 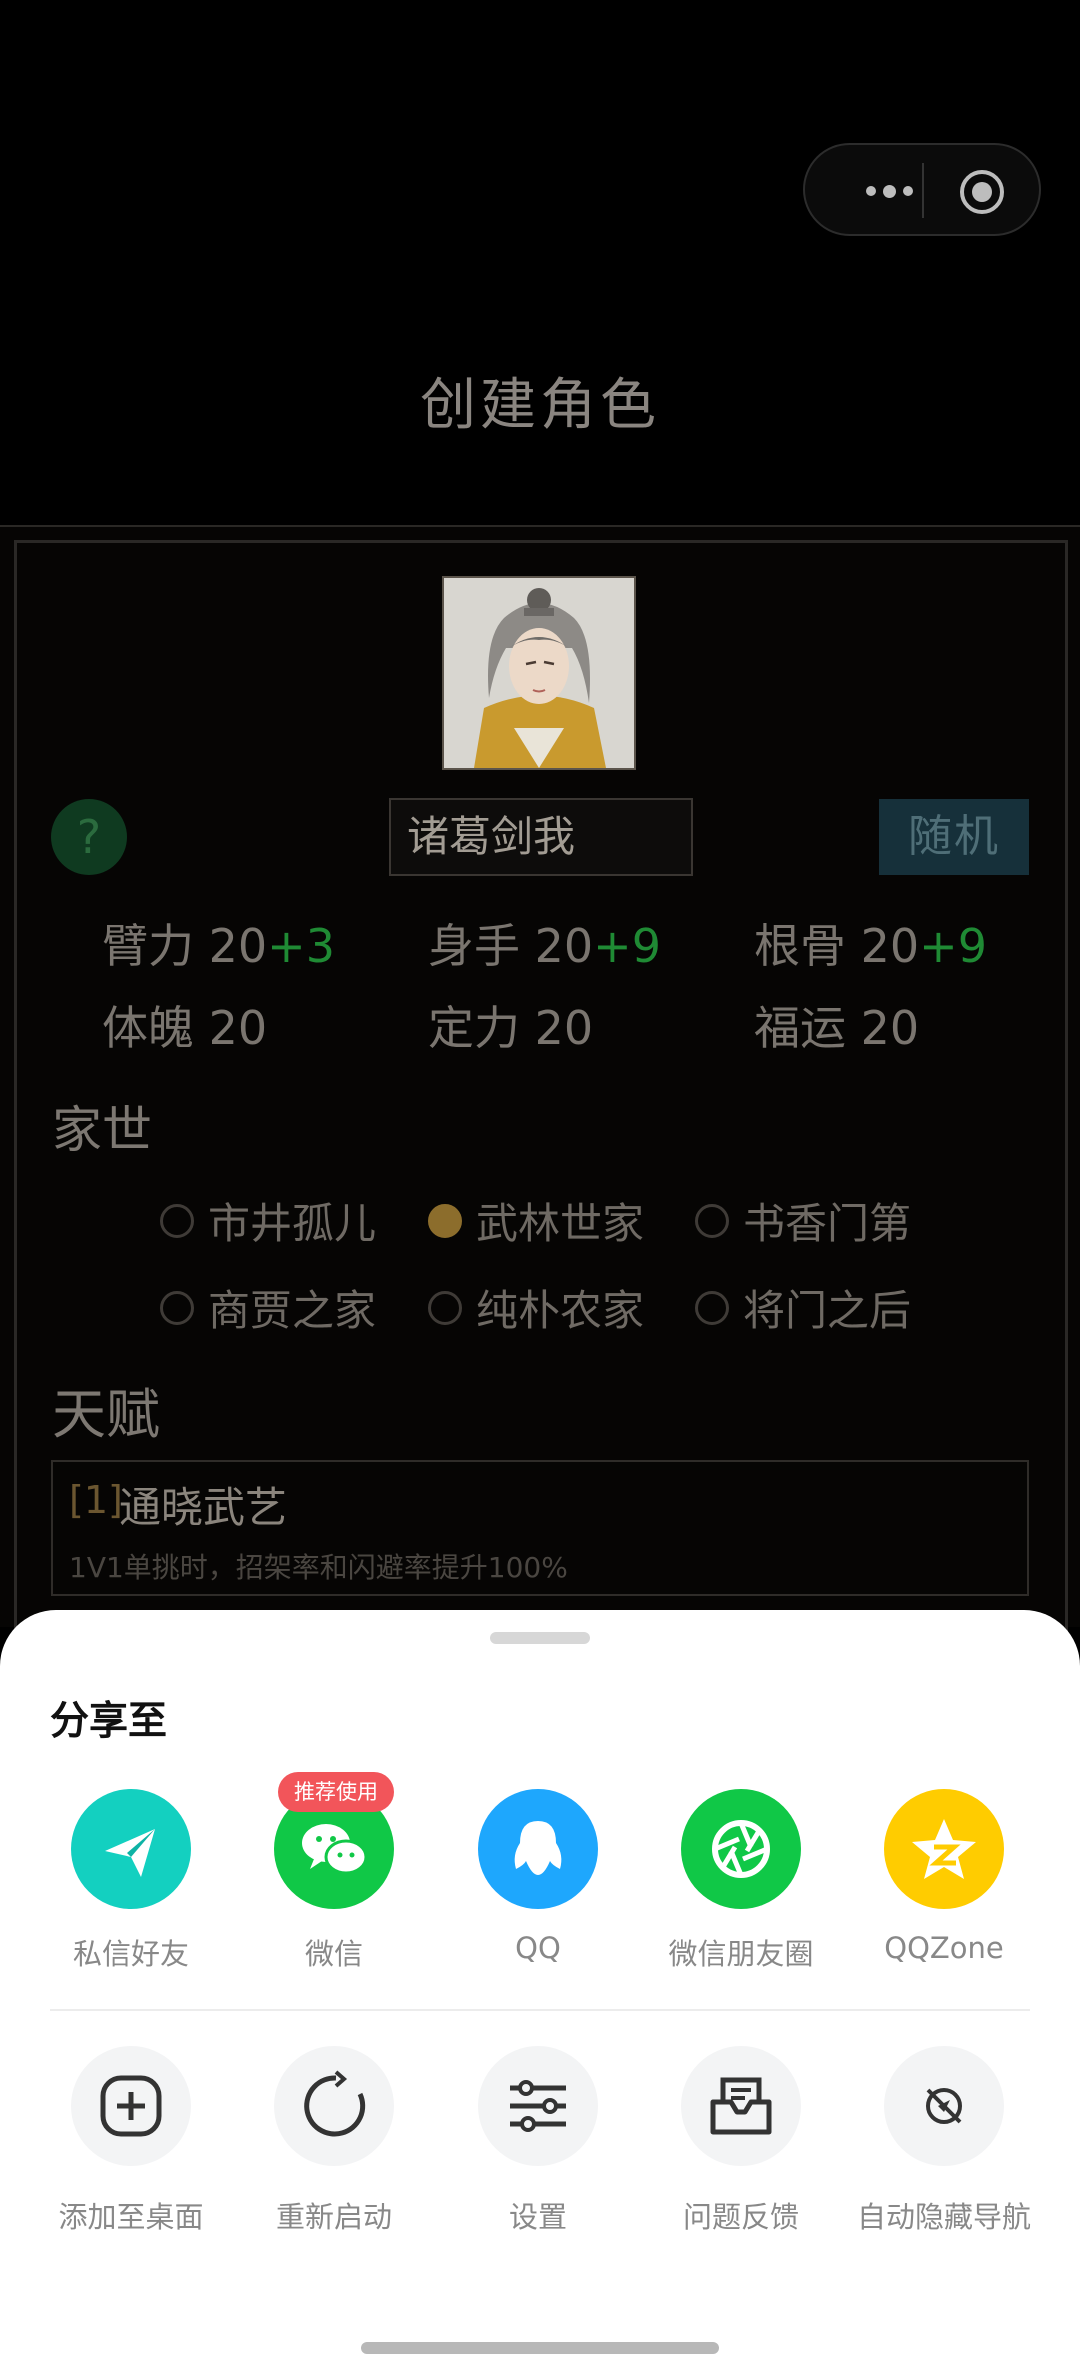 I want to click on talent-index: [1], so click(x=96, y=1500).